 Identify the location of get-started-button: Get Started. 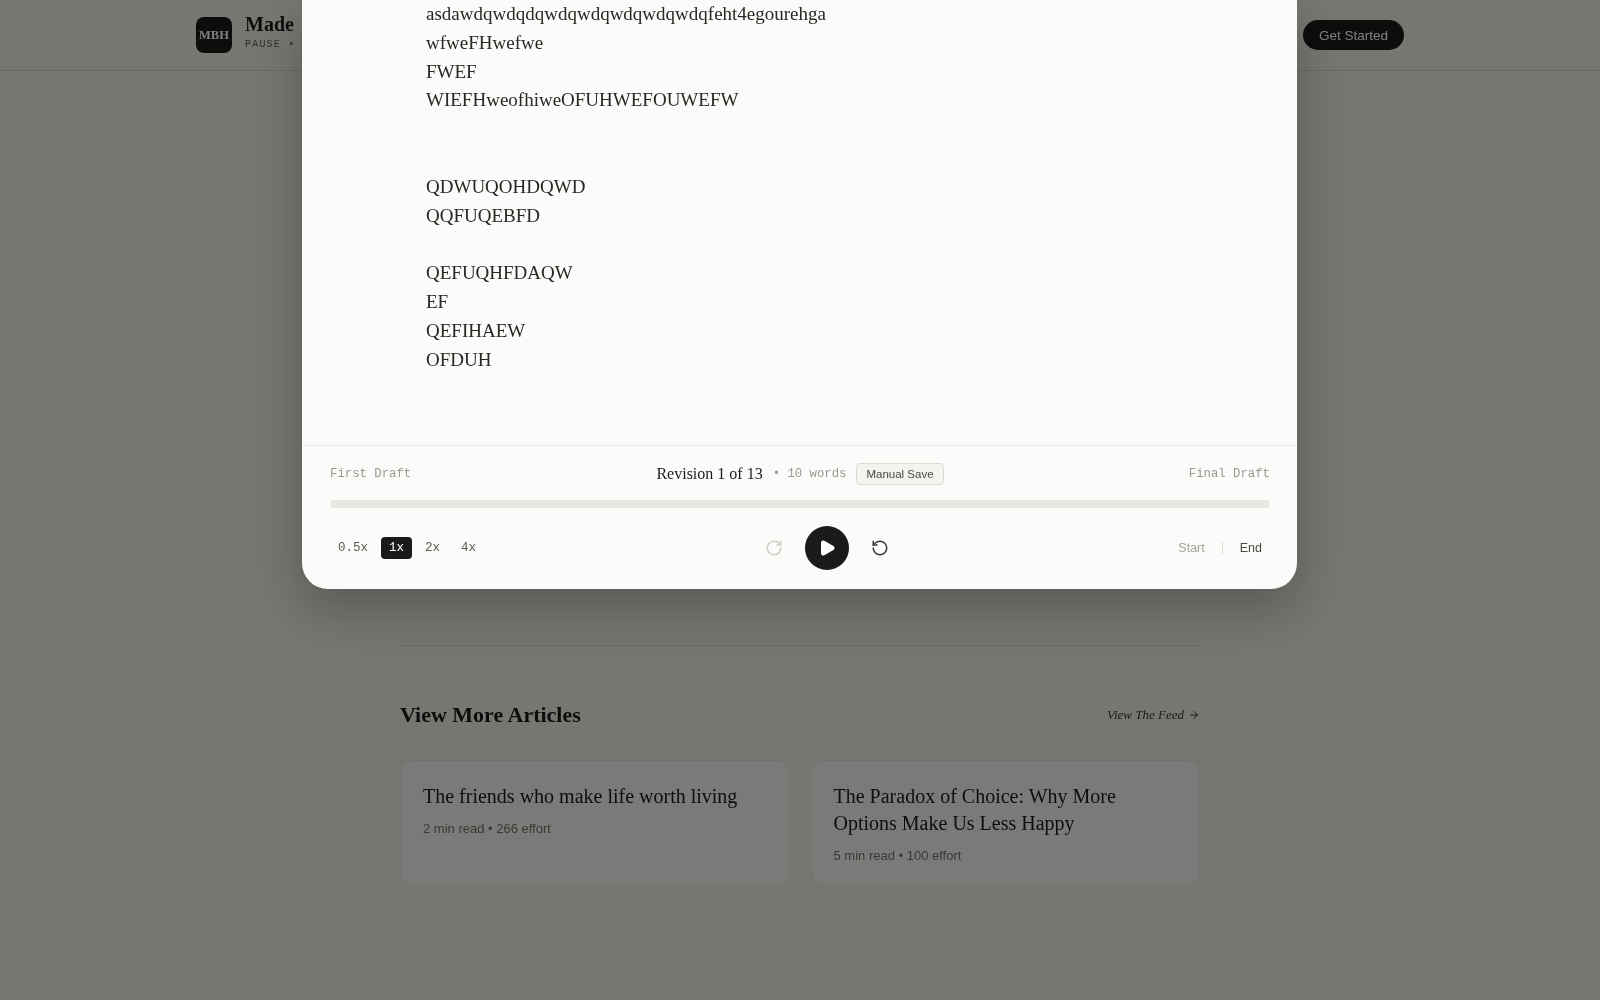
(1353, 35).